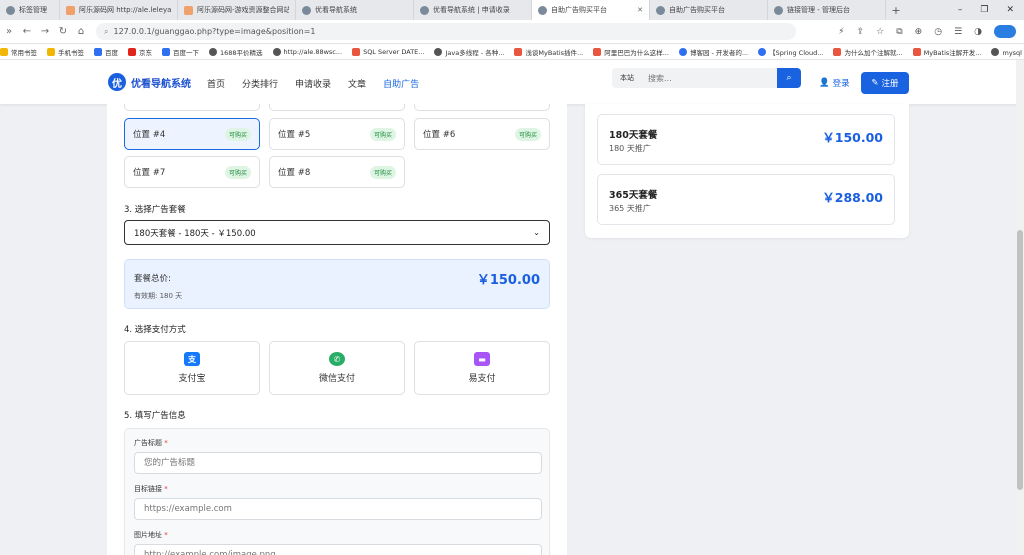 The image size is (1024, 555). Describe the element at coordinates (852, 197) in the screenshot. I see `package-price: ￥288.00` at that location.